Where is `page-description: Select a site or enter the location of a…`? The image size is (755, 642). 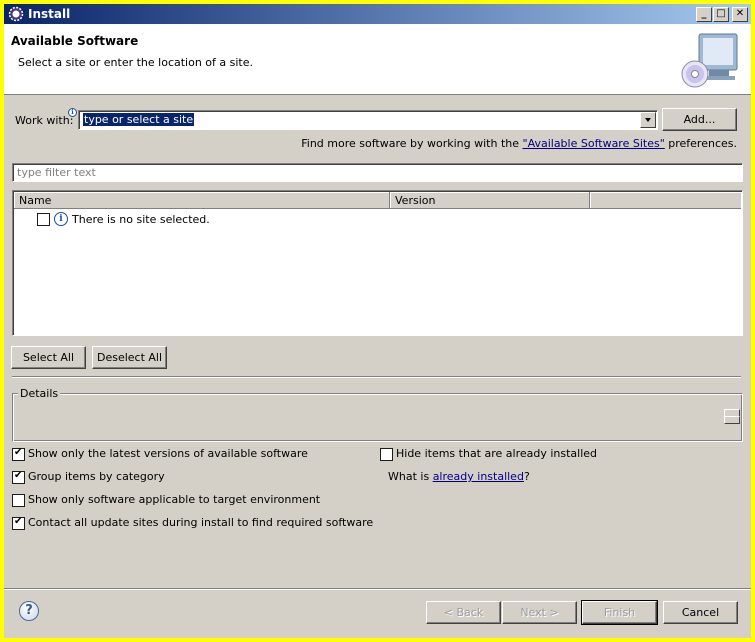
page-description: Select a site or enter the location of a… is located at coordinates (136, 62).